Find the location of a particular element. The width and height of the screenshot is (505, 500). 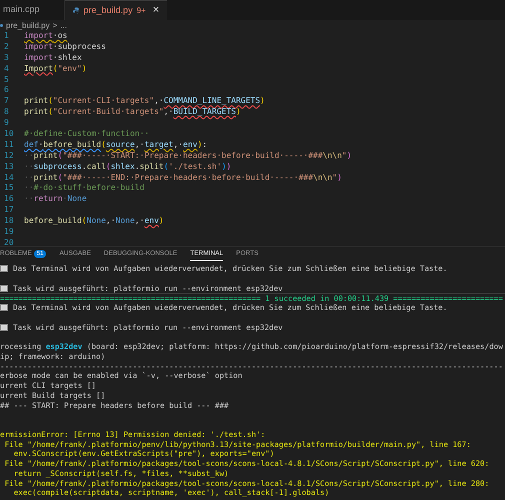

code-line: #·define·Custom·function·· is located at coordinates (87, 134).